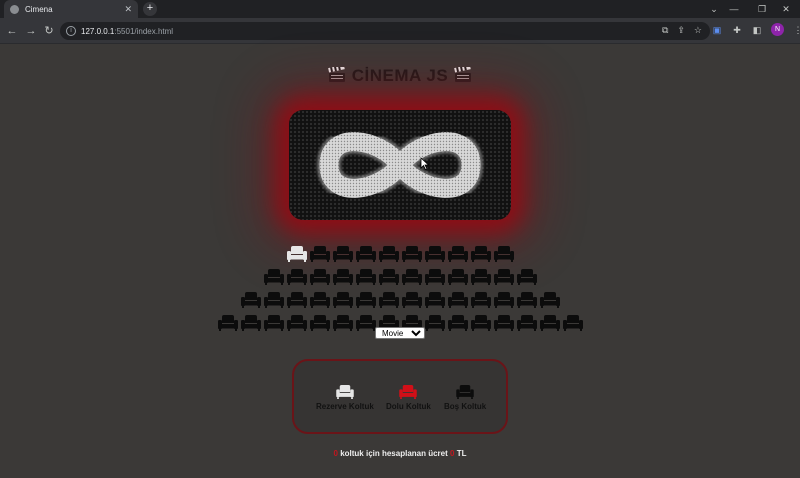  I want to click on browser-tab: Cimena ✕, so click(71, 9).